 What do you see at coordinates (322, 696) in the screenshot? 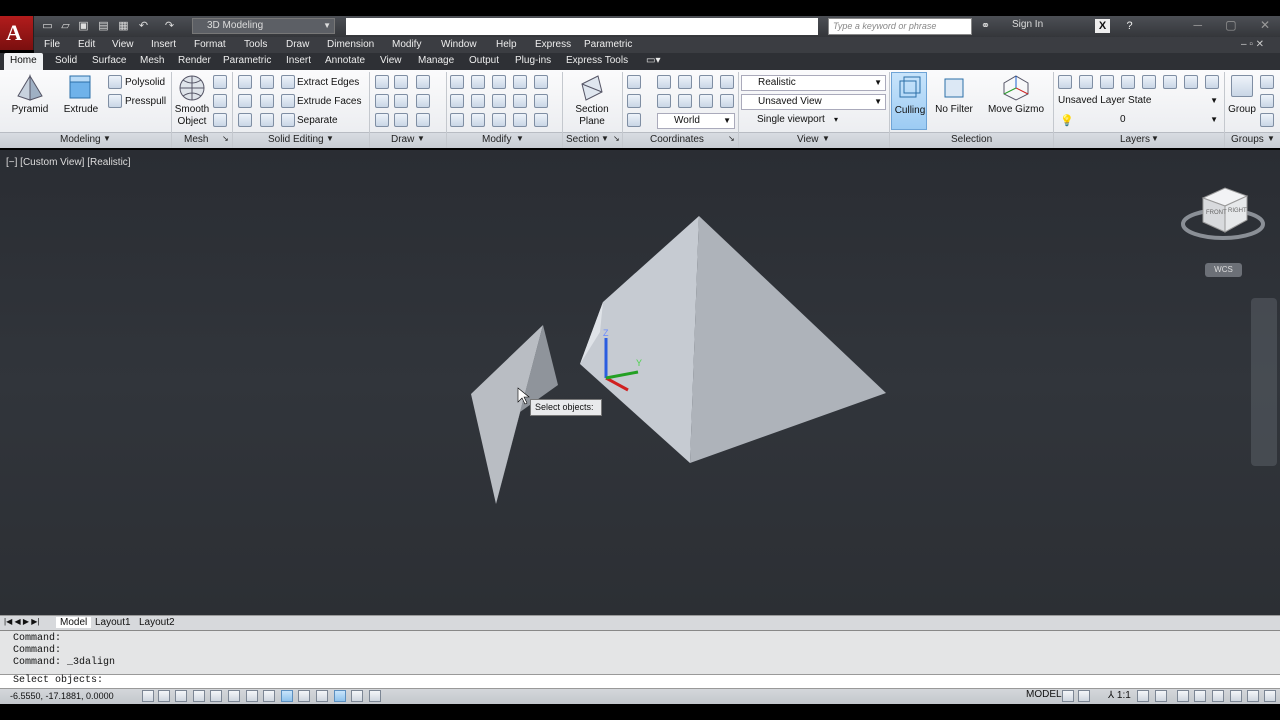
I see `lineweight-icon` at bounding box center [322, 696].